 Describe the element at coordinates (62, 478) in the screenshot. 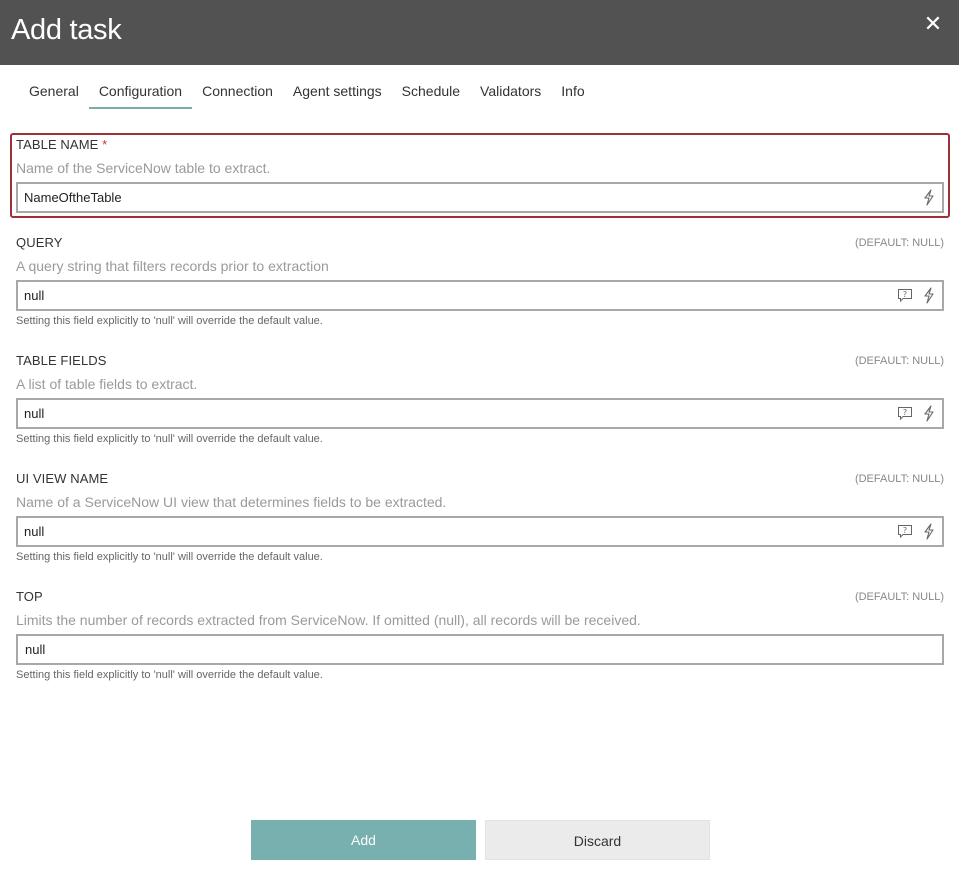

I see `field-label: UI VIEW NAME` at that location.